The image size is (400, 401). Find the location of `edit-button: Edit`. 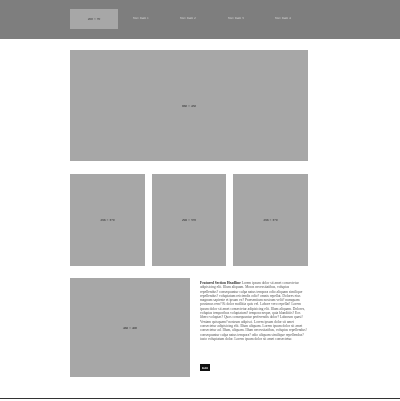

edit-button: Edit is located at coordinates (205, 367).